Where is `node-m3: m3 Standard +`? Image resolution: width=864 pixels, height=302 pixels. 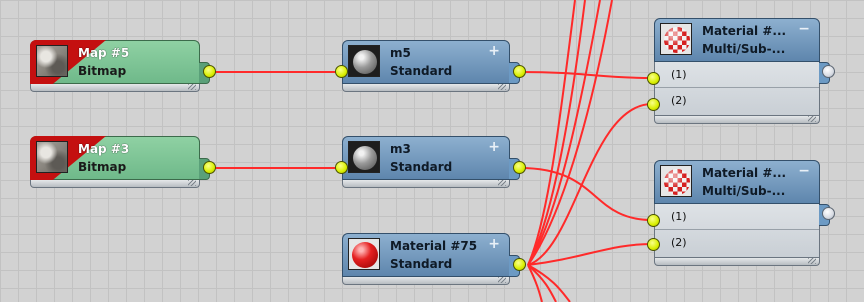 node-m3: m3 Standard + is located at coordinates (430, 163).